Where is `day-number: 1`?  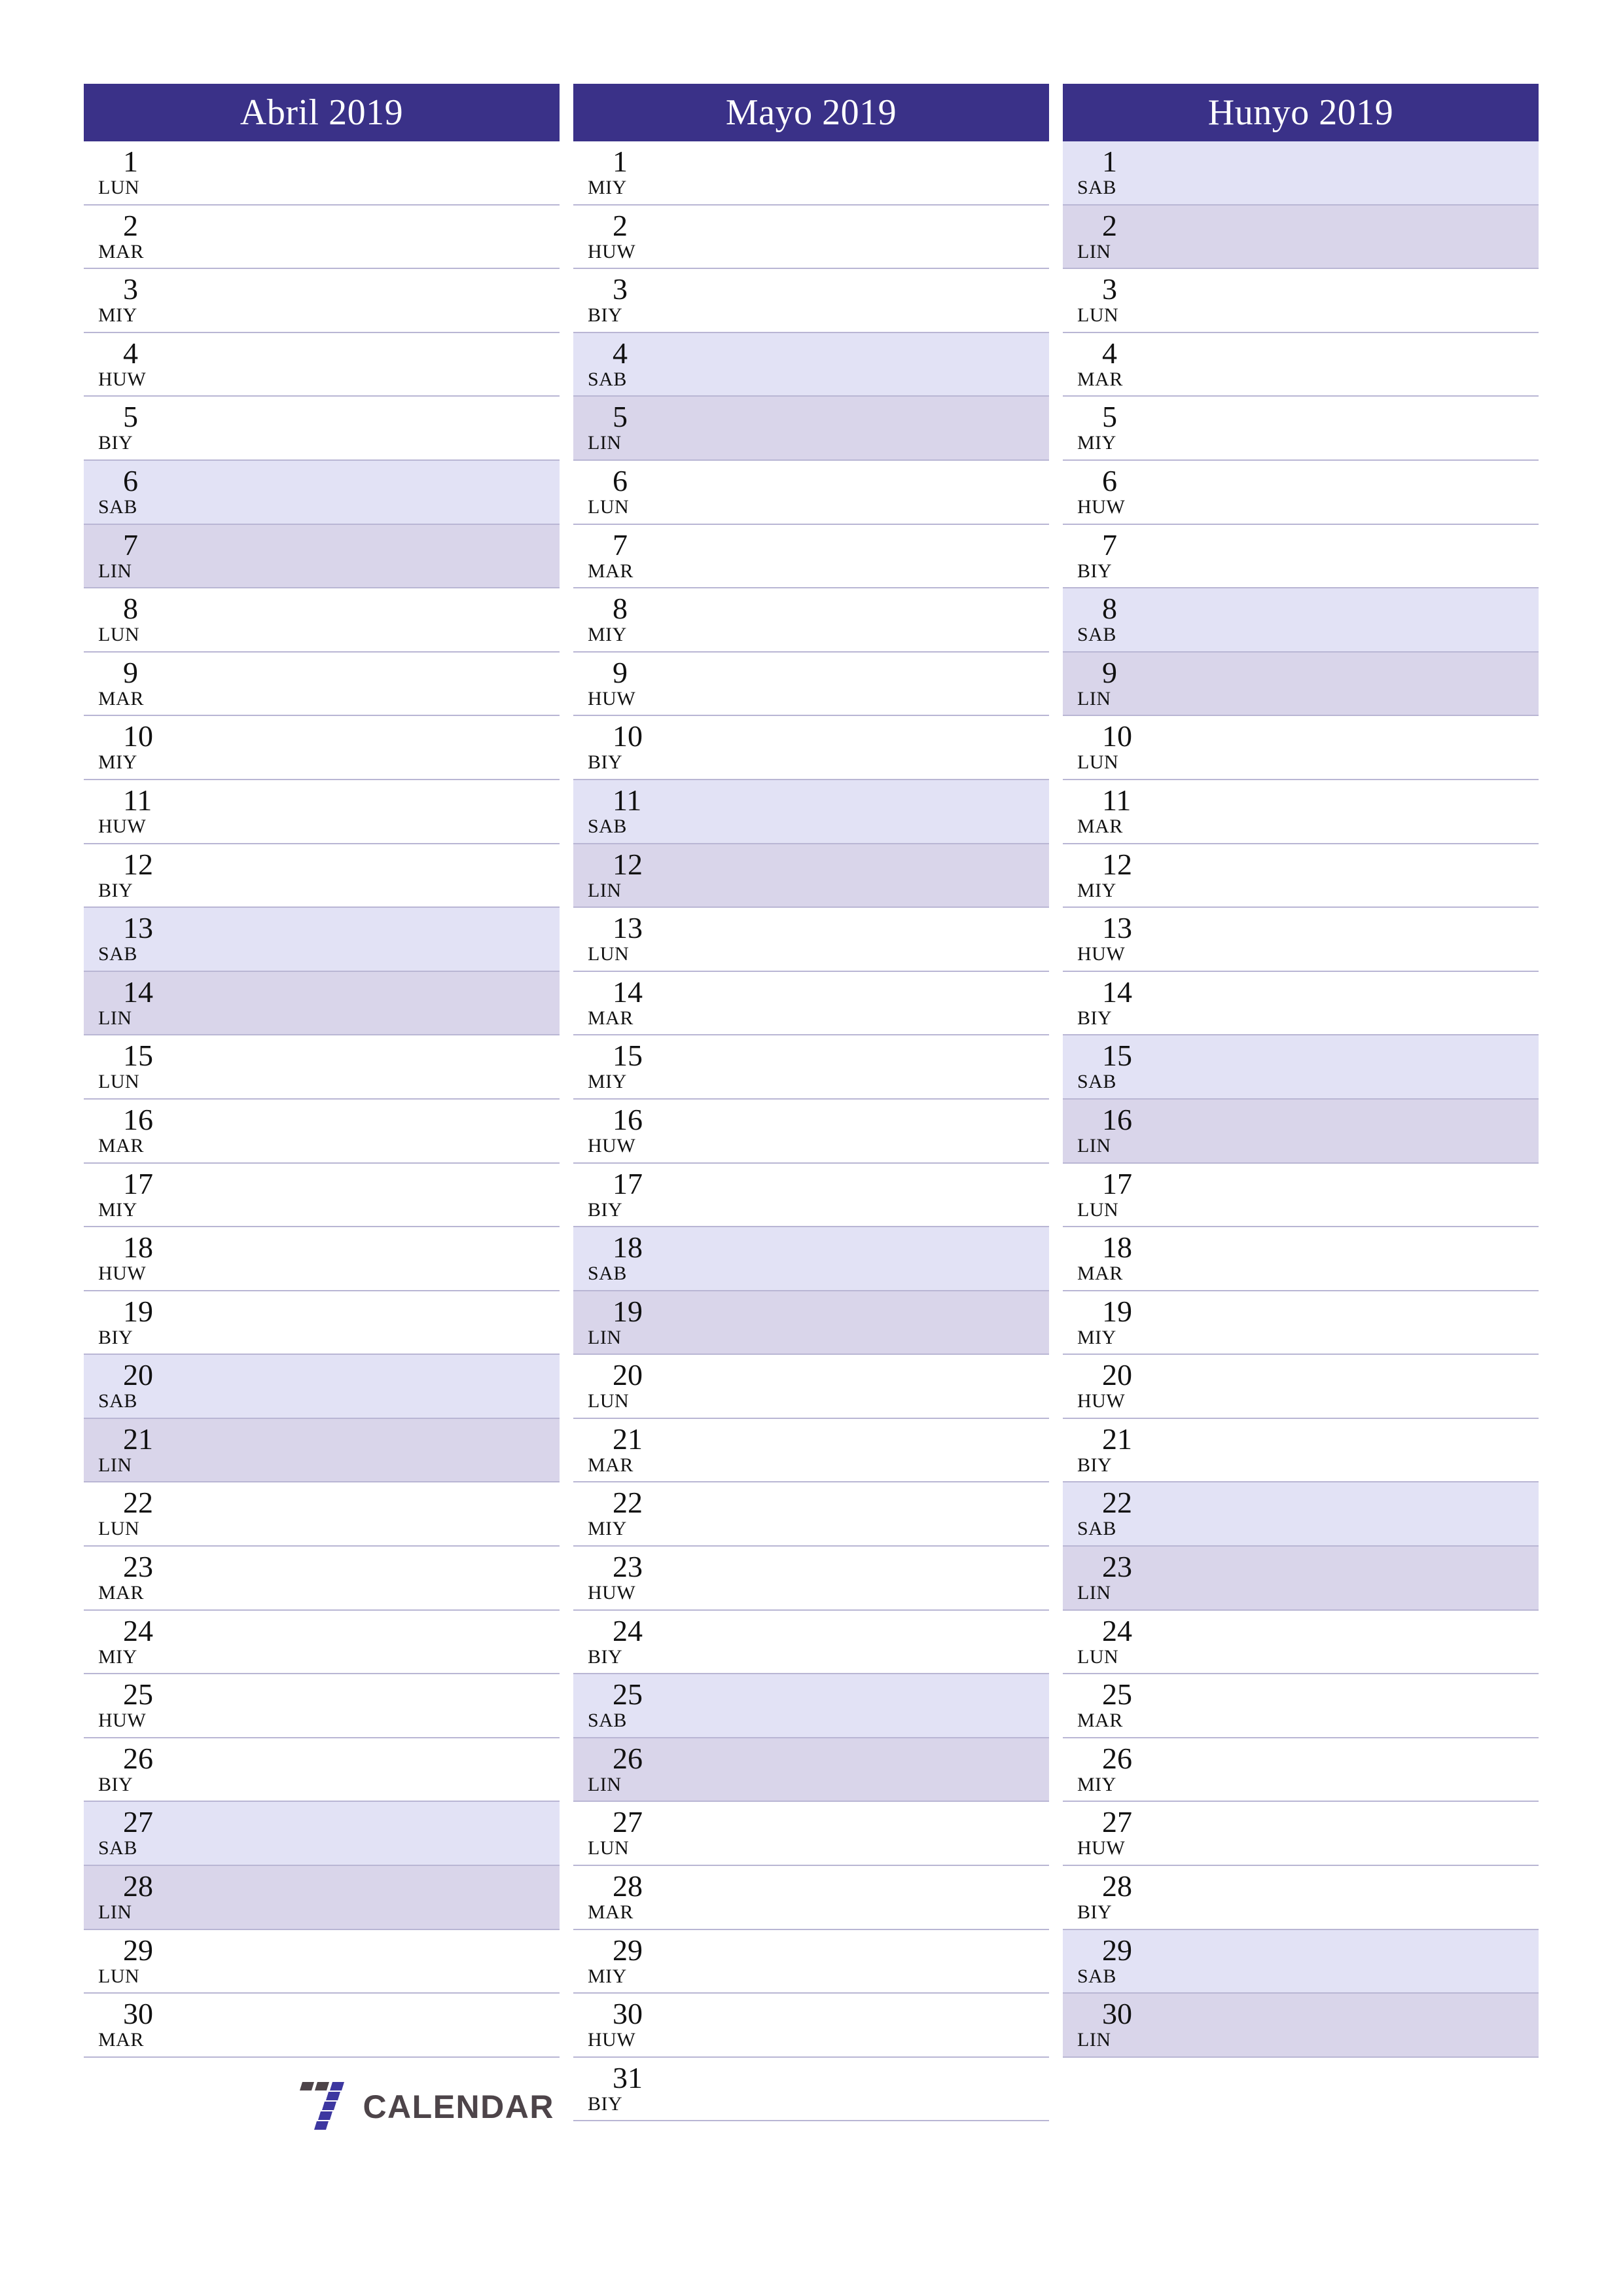 day-number: 1 is located at coordinates (620, 161).